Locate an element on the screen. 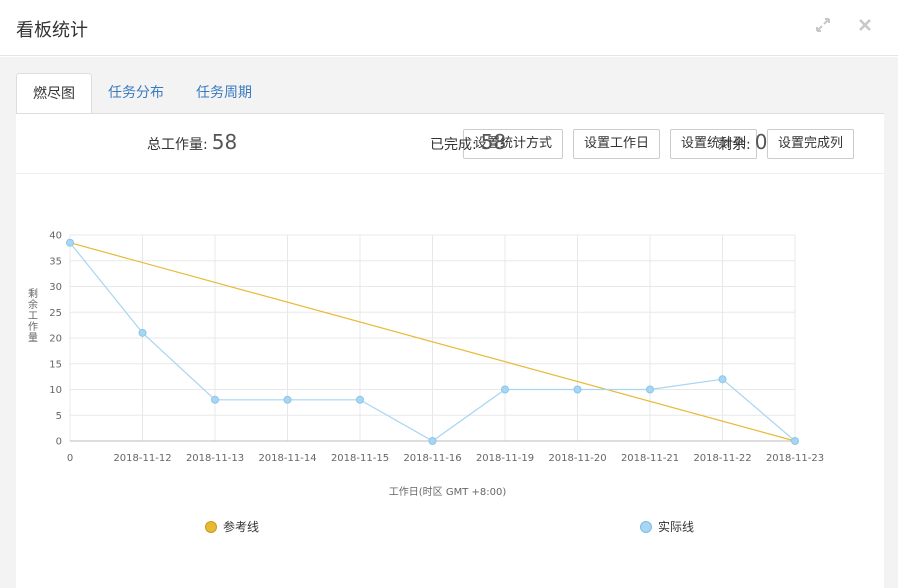 Image resolution: width=898 pixels, height=588 pixels. x-tick-label: 2018-11-19 is located at coordinates (505, 458).